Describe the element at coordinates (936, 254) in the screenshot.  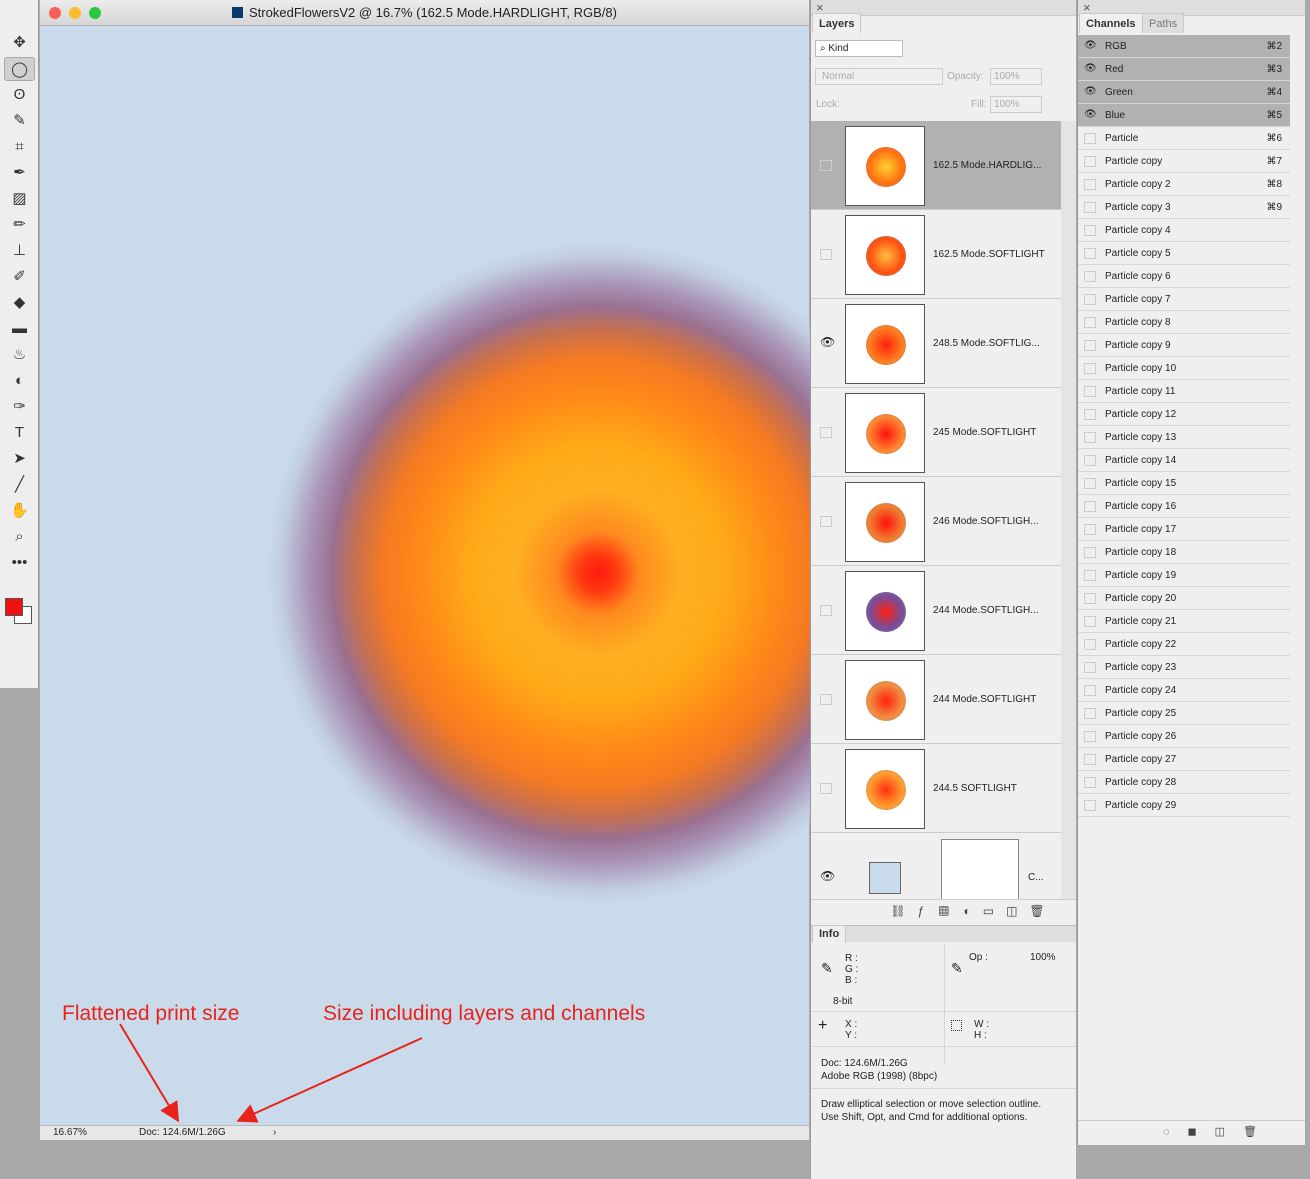
I see `layer-row: 162.5 Mode.SOFTLIGHT` at that location.